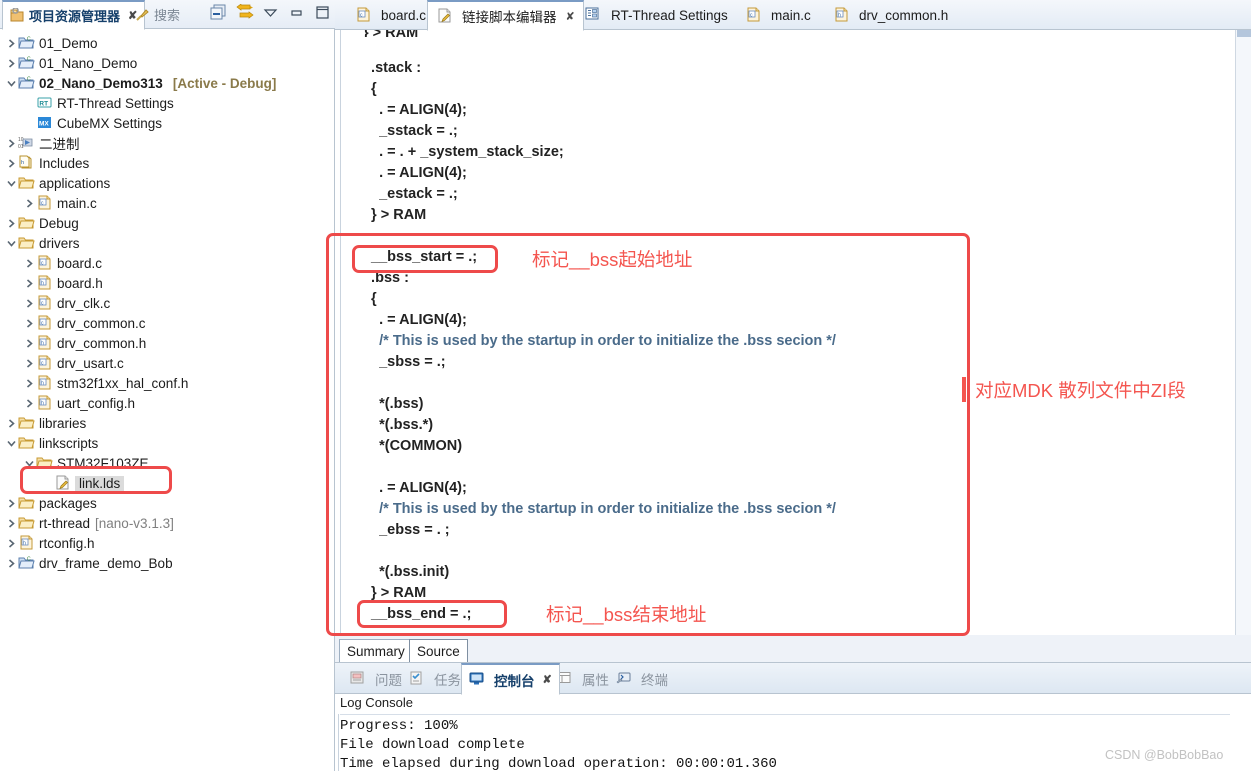 The width and height of the screenshot is (1251, 771). I want to click on tree-item-linkscripts: linkscripts, so click(167, 443).